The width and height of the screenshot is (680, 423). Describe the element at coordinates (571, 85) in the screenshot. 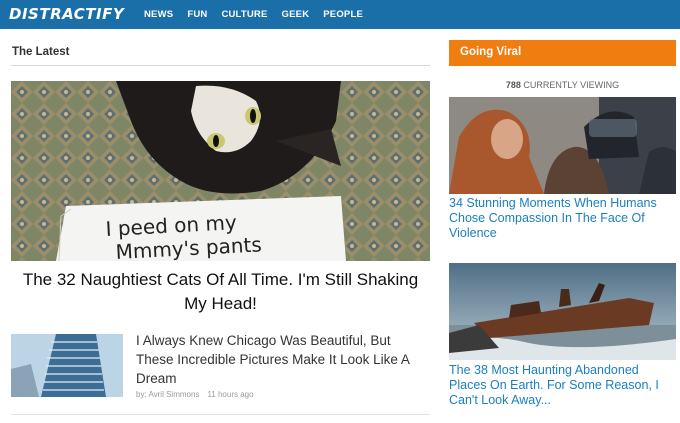

I see `viewing-label: CURRENTLY VIEWING` at that location.